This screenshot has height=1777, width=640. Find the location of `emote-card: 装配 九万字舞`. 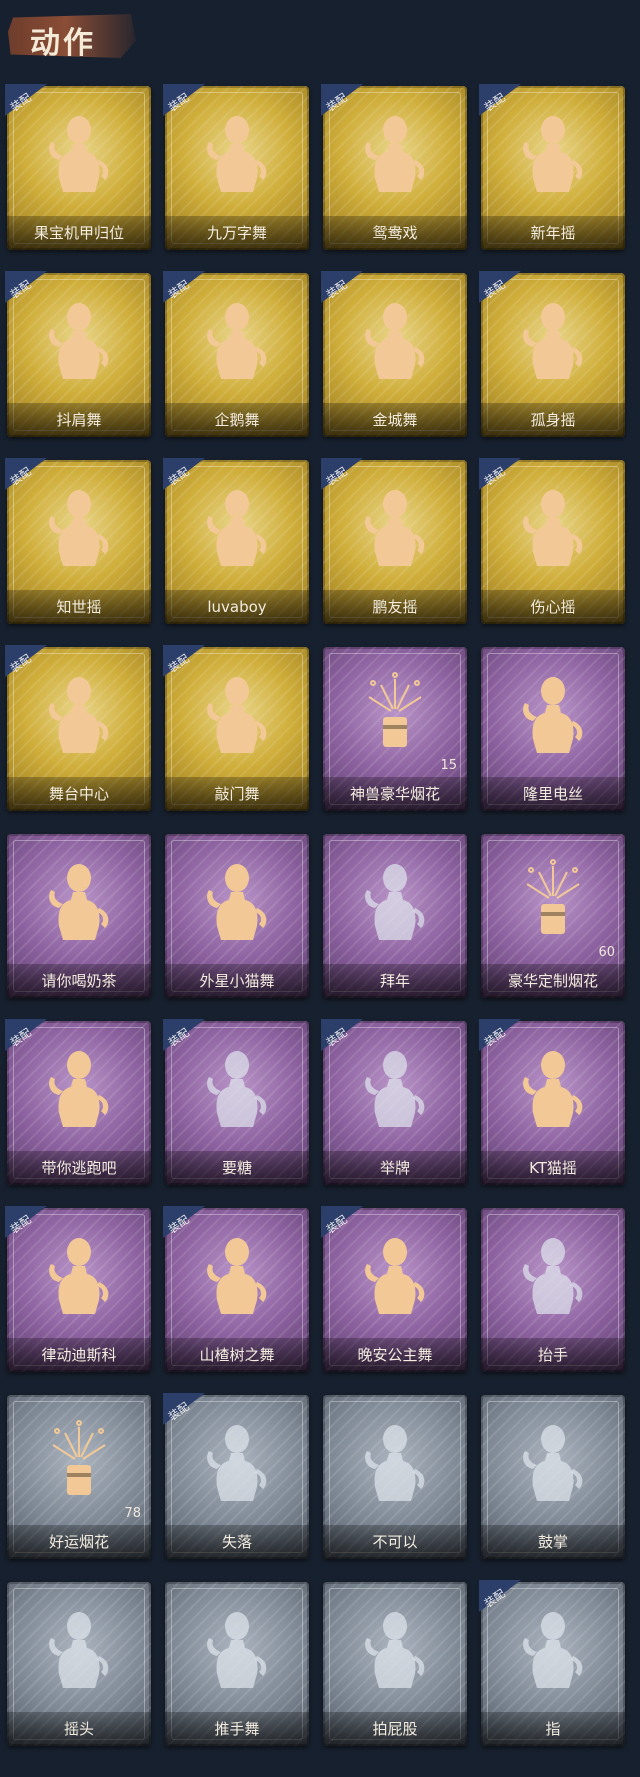

emote-card: 装配 九万字舞 is located at coordinates (236, 167).